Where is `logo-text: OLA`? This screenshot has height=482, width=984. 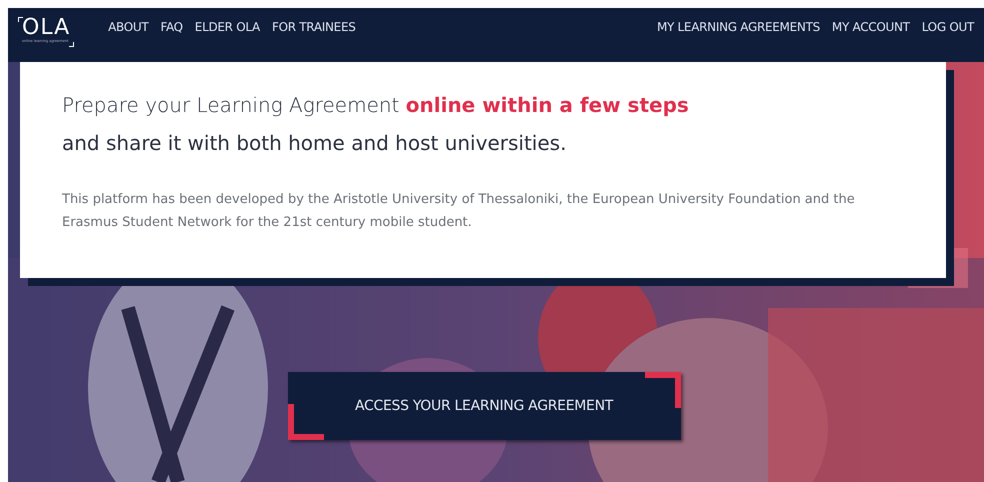
logo-text: OLA is located at coordinates (46, 28).